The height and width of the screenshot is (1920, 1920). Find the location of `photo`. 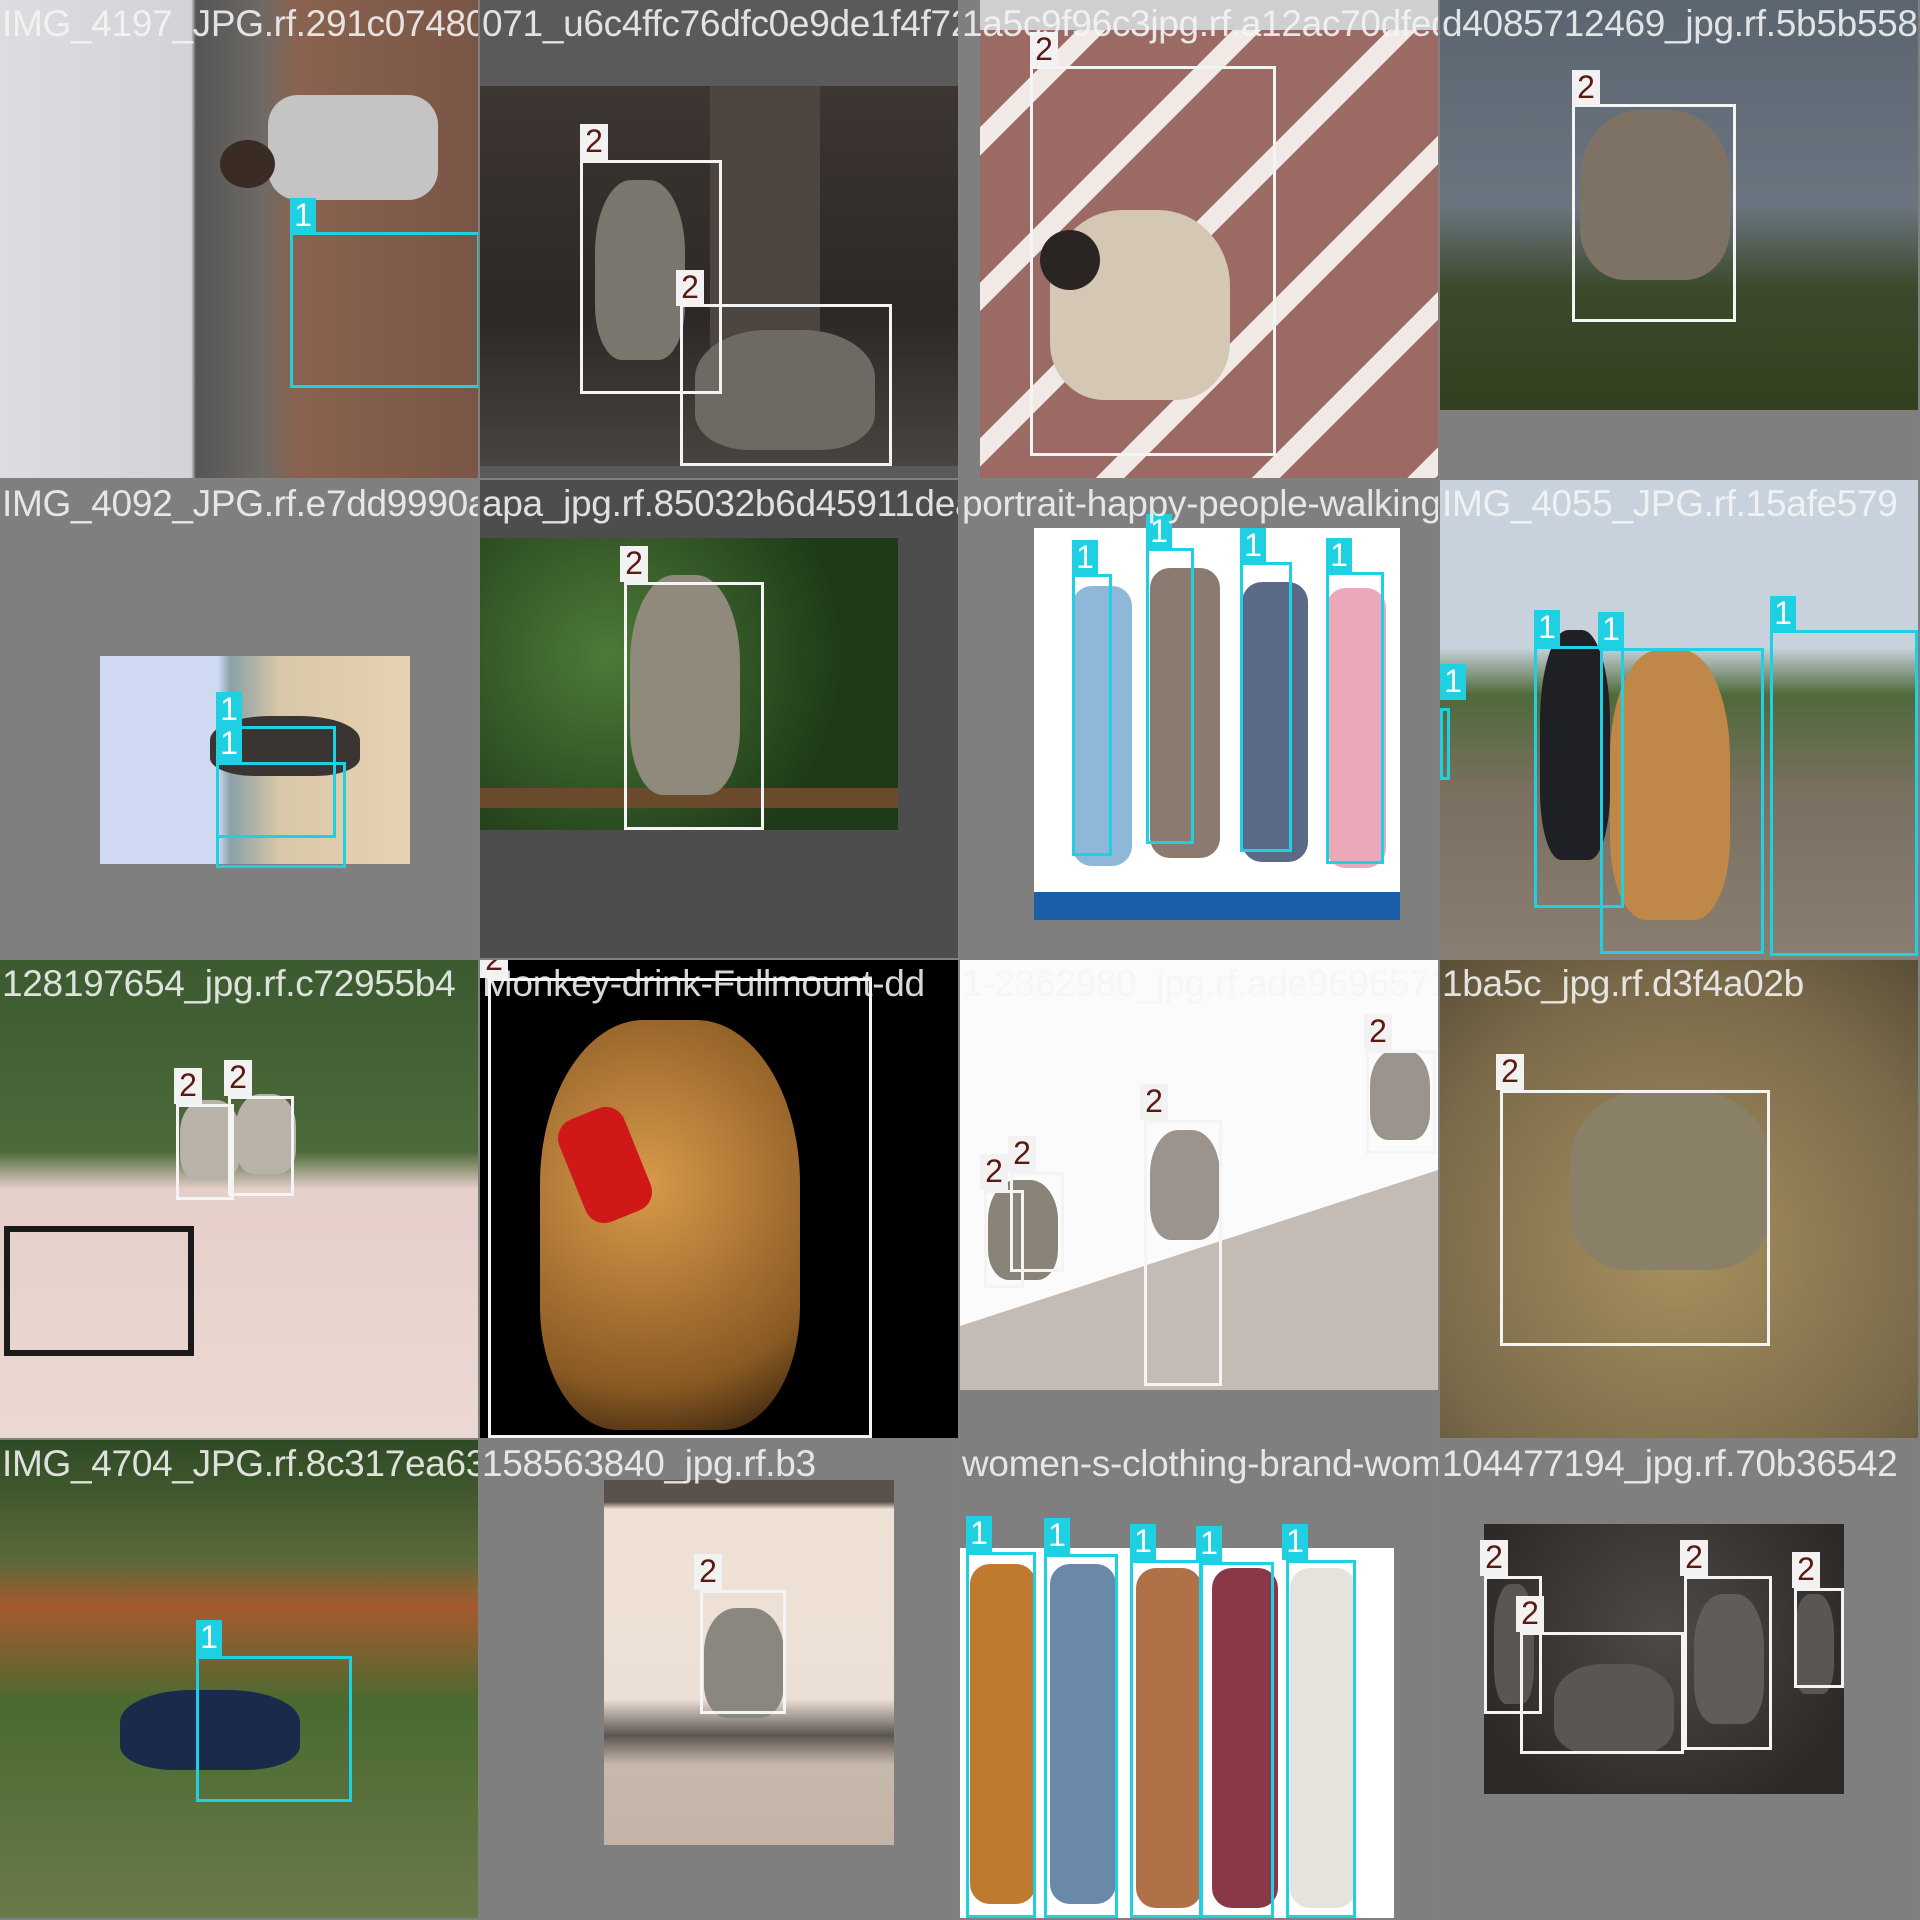

photo is located at coordinates (239, 1199).